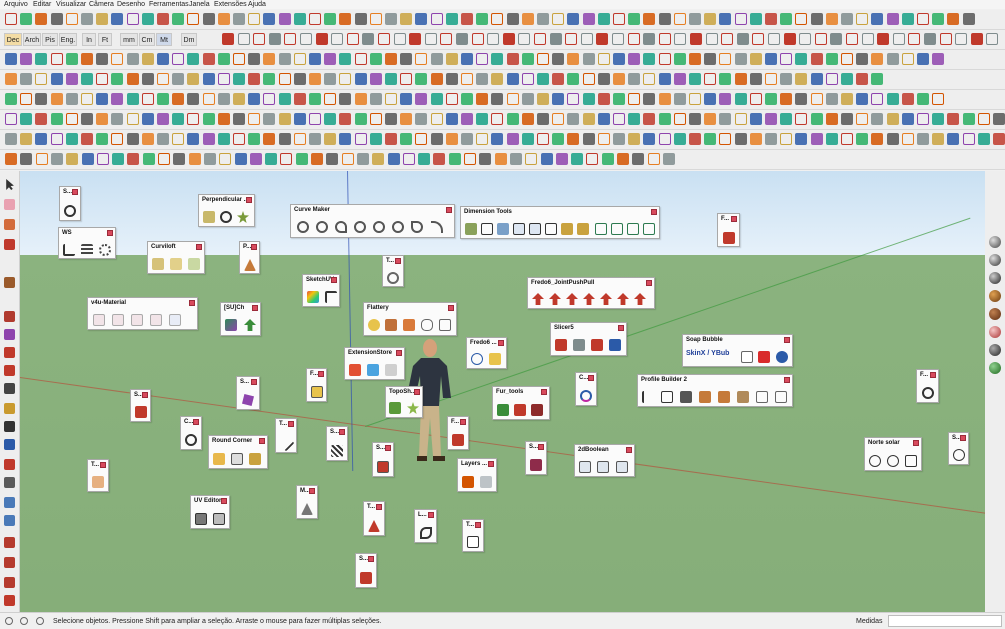  What do you see at coordinates (9, 600) in the screenshot?
I see `paint-bucket-icon` at bounding box center [9, 600].